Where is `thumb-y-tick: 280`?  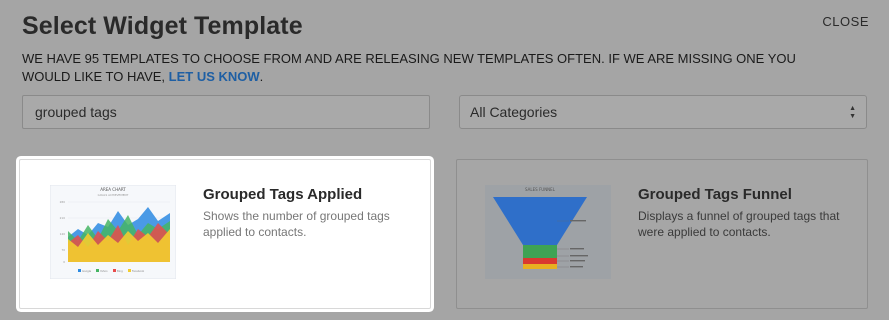 thumb-y-tick: 280 is located at coordinates (63, 202).